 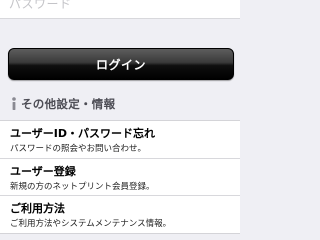 I want to click on menu-item-description: ご利用方法やシステムメンテナンス情報。, so click(x=91, y=224).